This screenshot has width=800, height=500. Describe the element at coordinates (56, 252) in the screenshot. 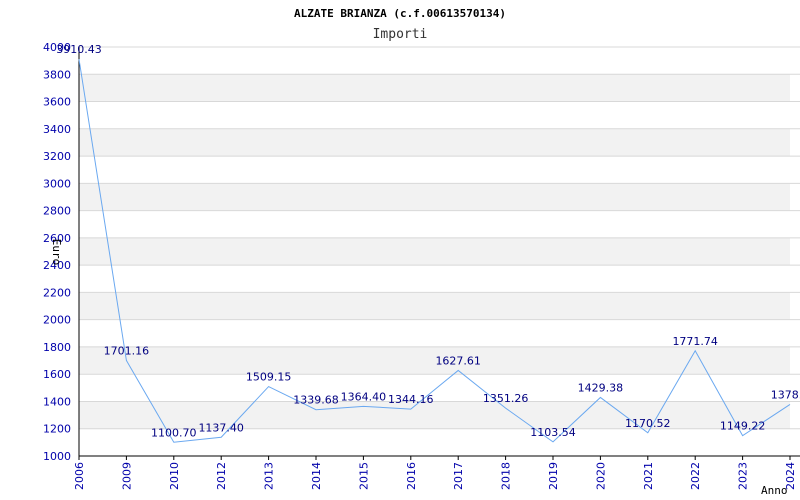

I see `y-axis-label: Euro` at that location.